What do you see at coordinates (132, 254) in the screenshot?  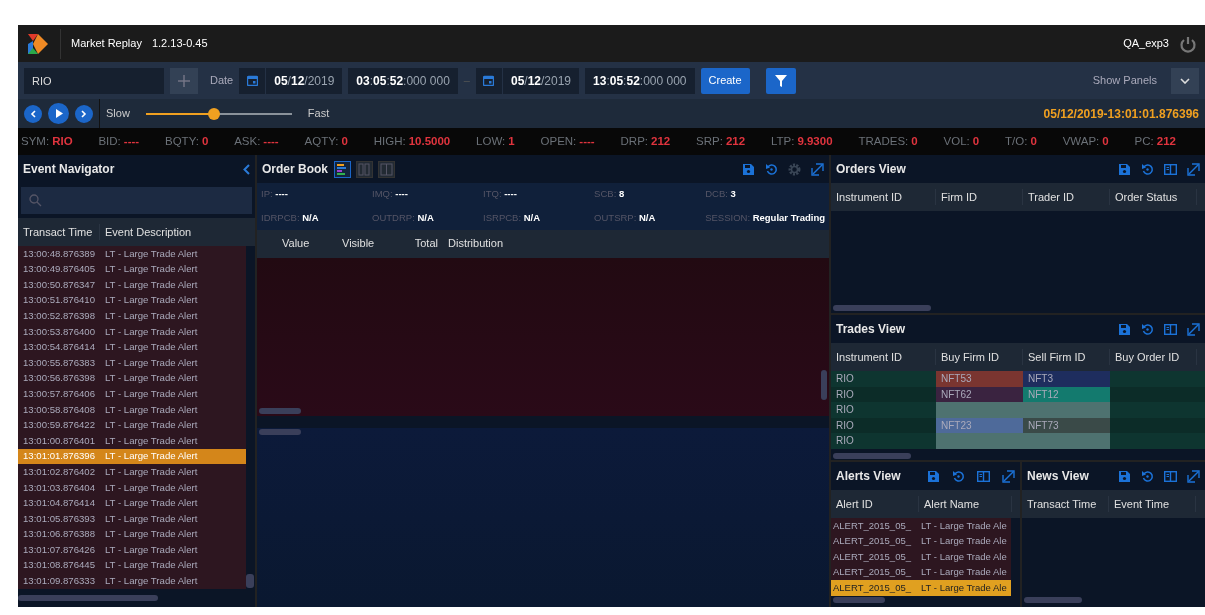 I see `event-row: 13:00:48.876389 LT - Large Trade Alert` at bounding box center [132, 254].